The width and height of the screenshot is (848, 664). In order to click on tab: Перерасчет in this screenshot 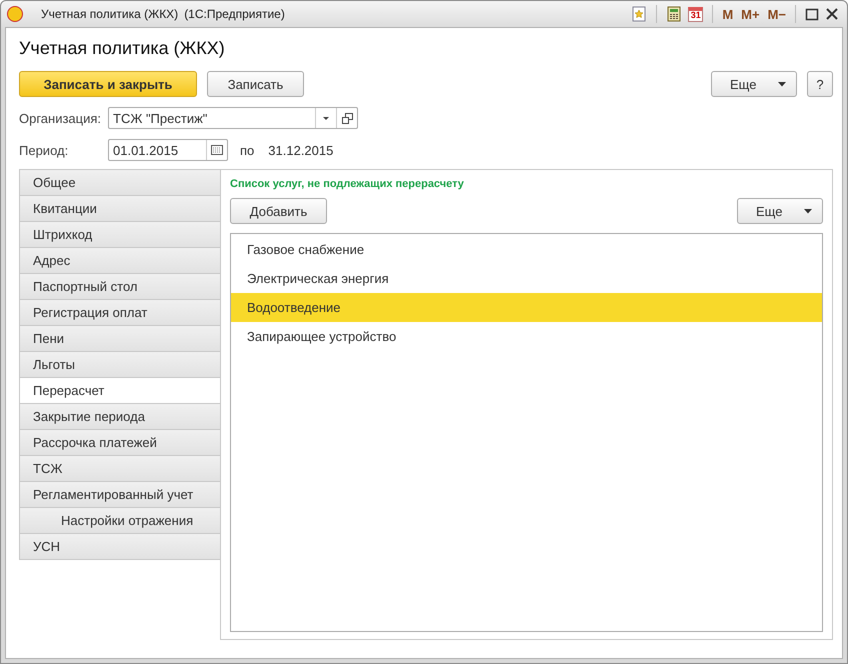, I will do `click(120, 390)`.